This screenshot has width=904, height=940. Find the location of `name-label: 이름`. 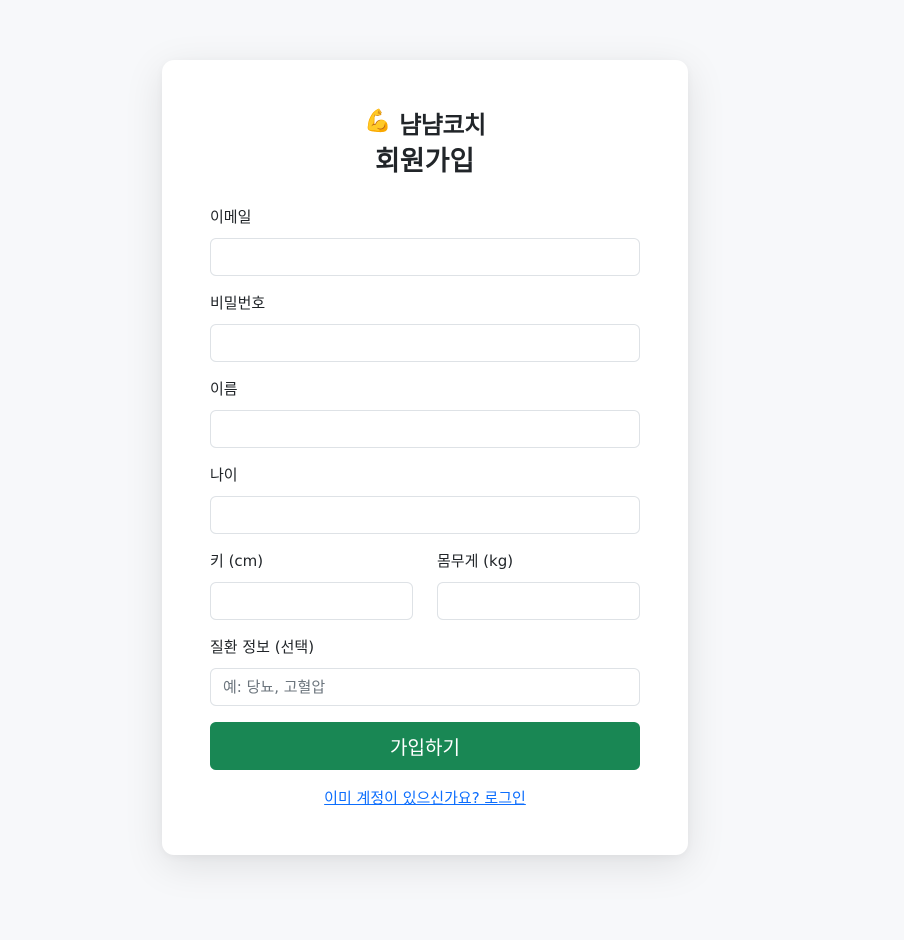

name-label: 이름 is located at coordinates (224, 389).